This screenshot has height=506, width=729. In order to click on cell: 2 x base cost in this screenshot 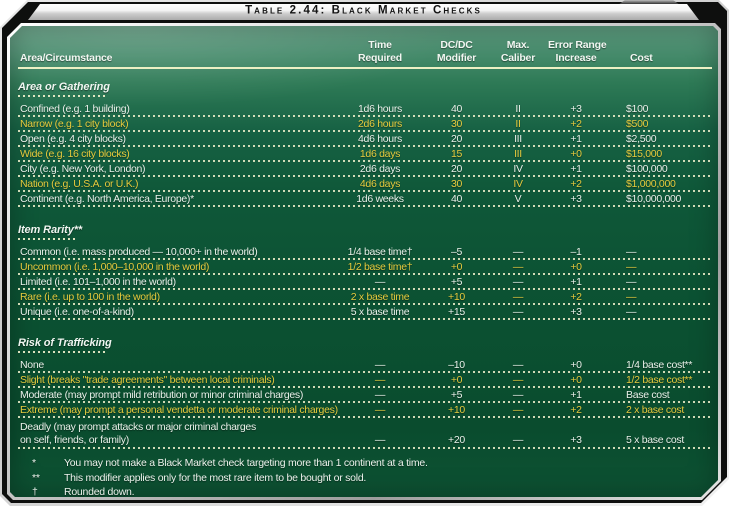, I will do `click(655, 410)`.